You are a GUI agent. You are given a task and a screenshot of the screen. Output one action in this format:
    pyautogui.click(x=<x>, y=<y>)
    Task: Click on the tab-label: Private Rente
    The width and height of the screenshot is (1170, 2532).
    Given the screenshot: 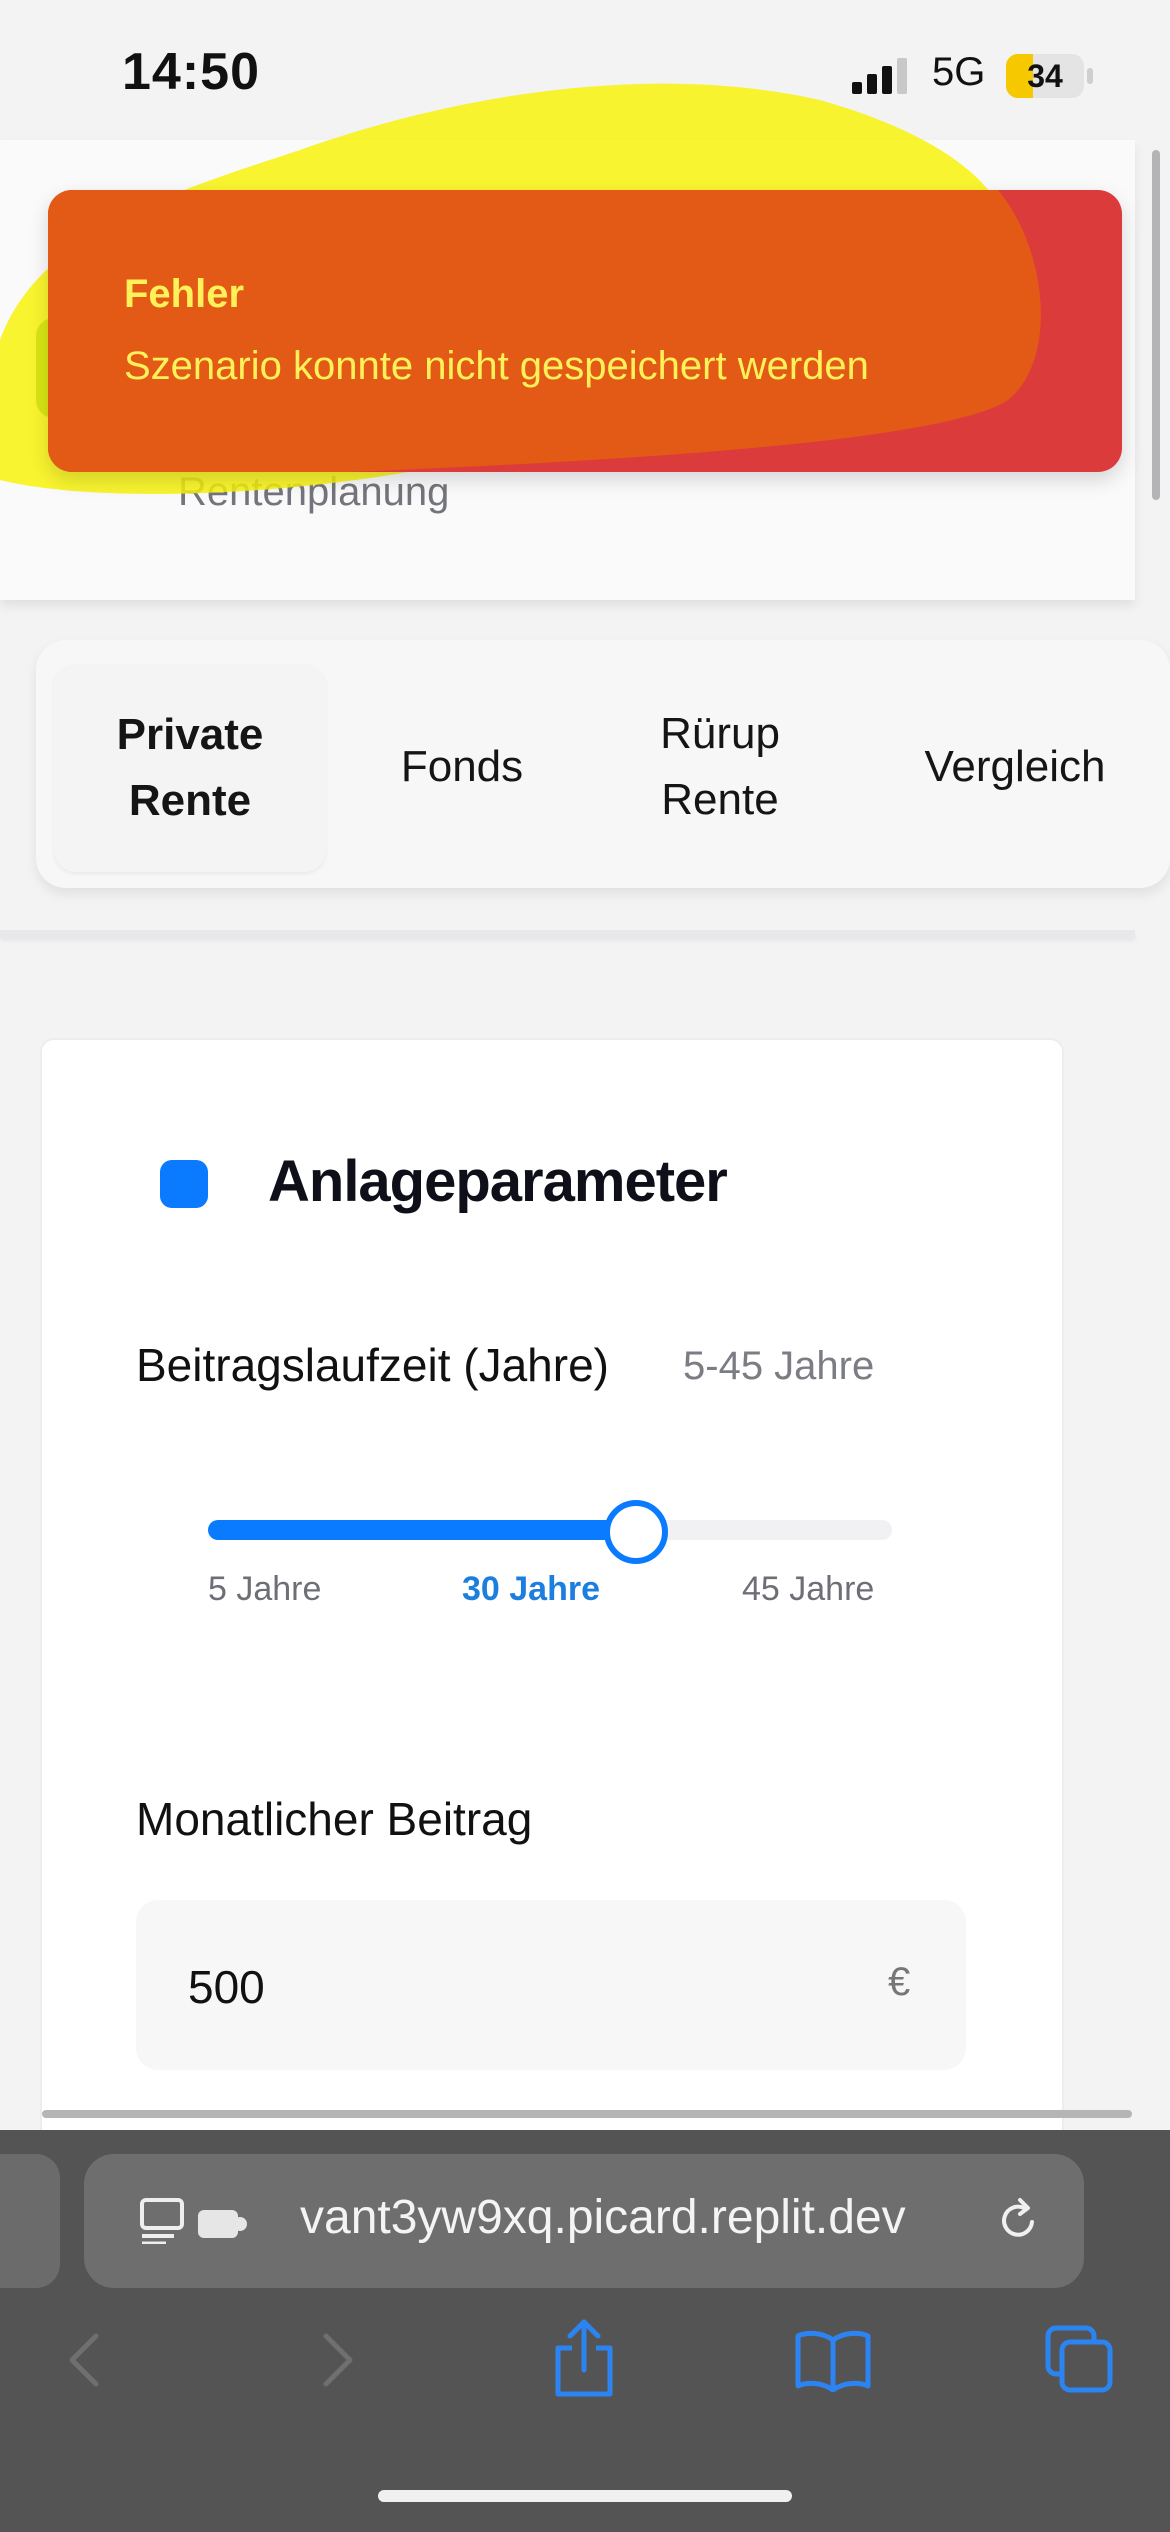 What is the action you would take?
    pyautogui.click(x=190, y=767)
    